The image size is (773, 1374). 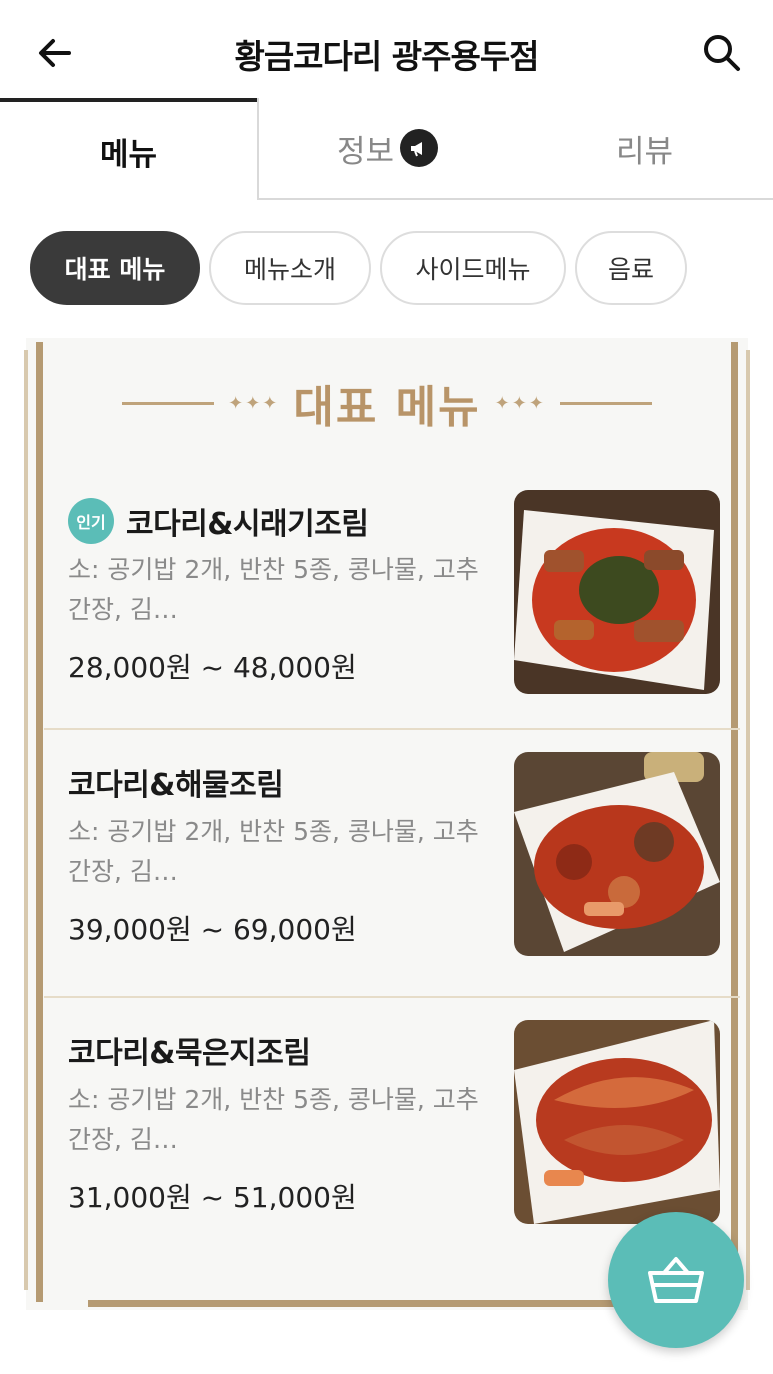 I want to click on item-name-row: 인기 코다리&시래기조림, so click(x=218, y=521).